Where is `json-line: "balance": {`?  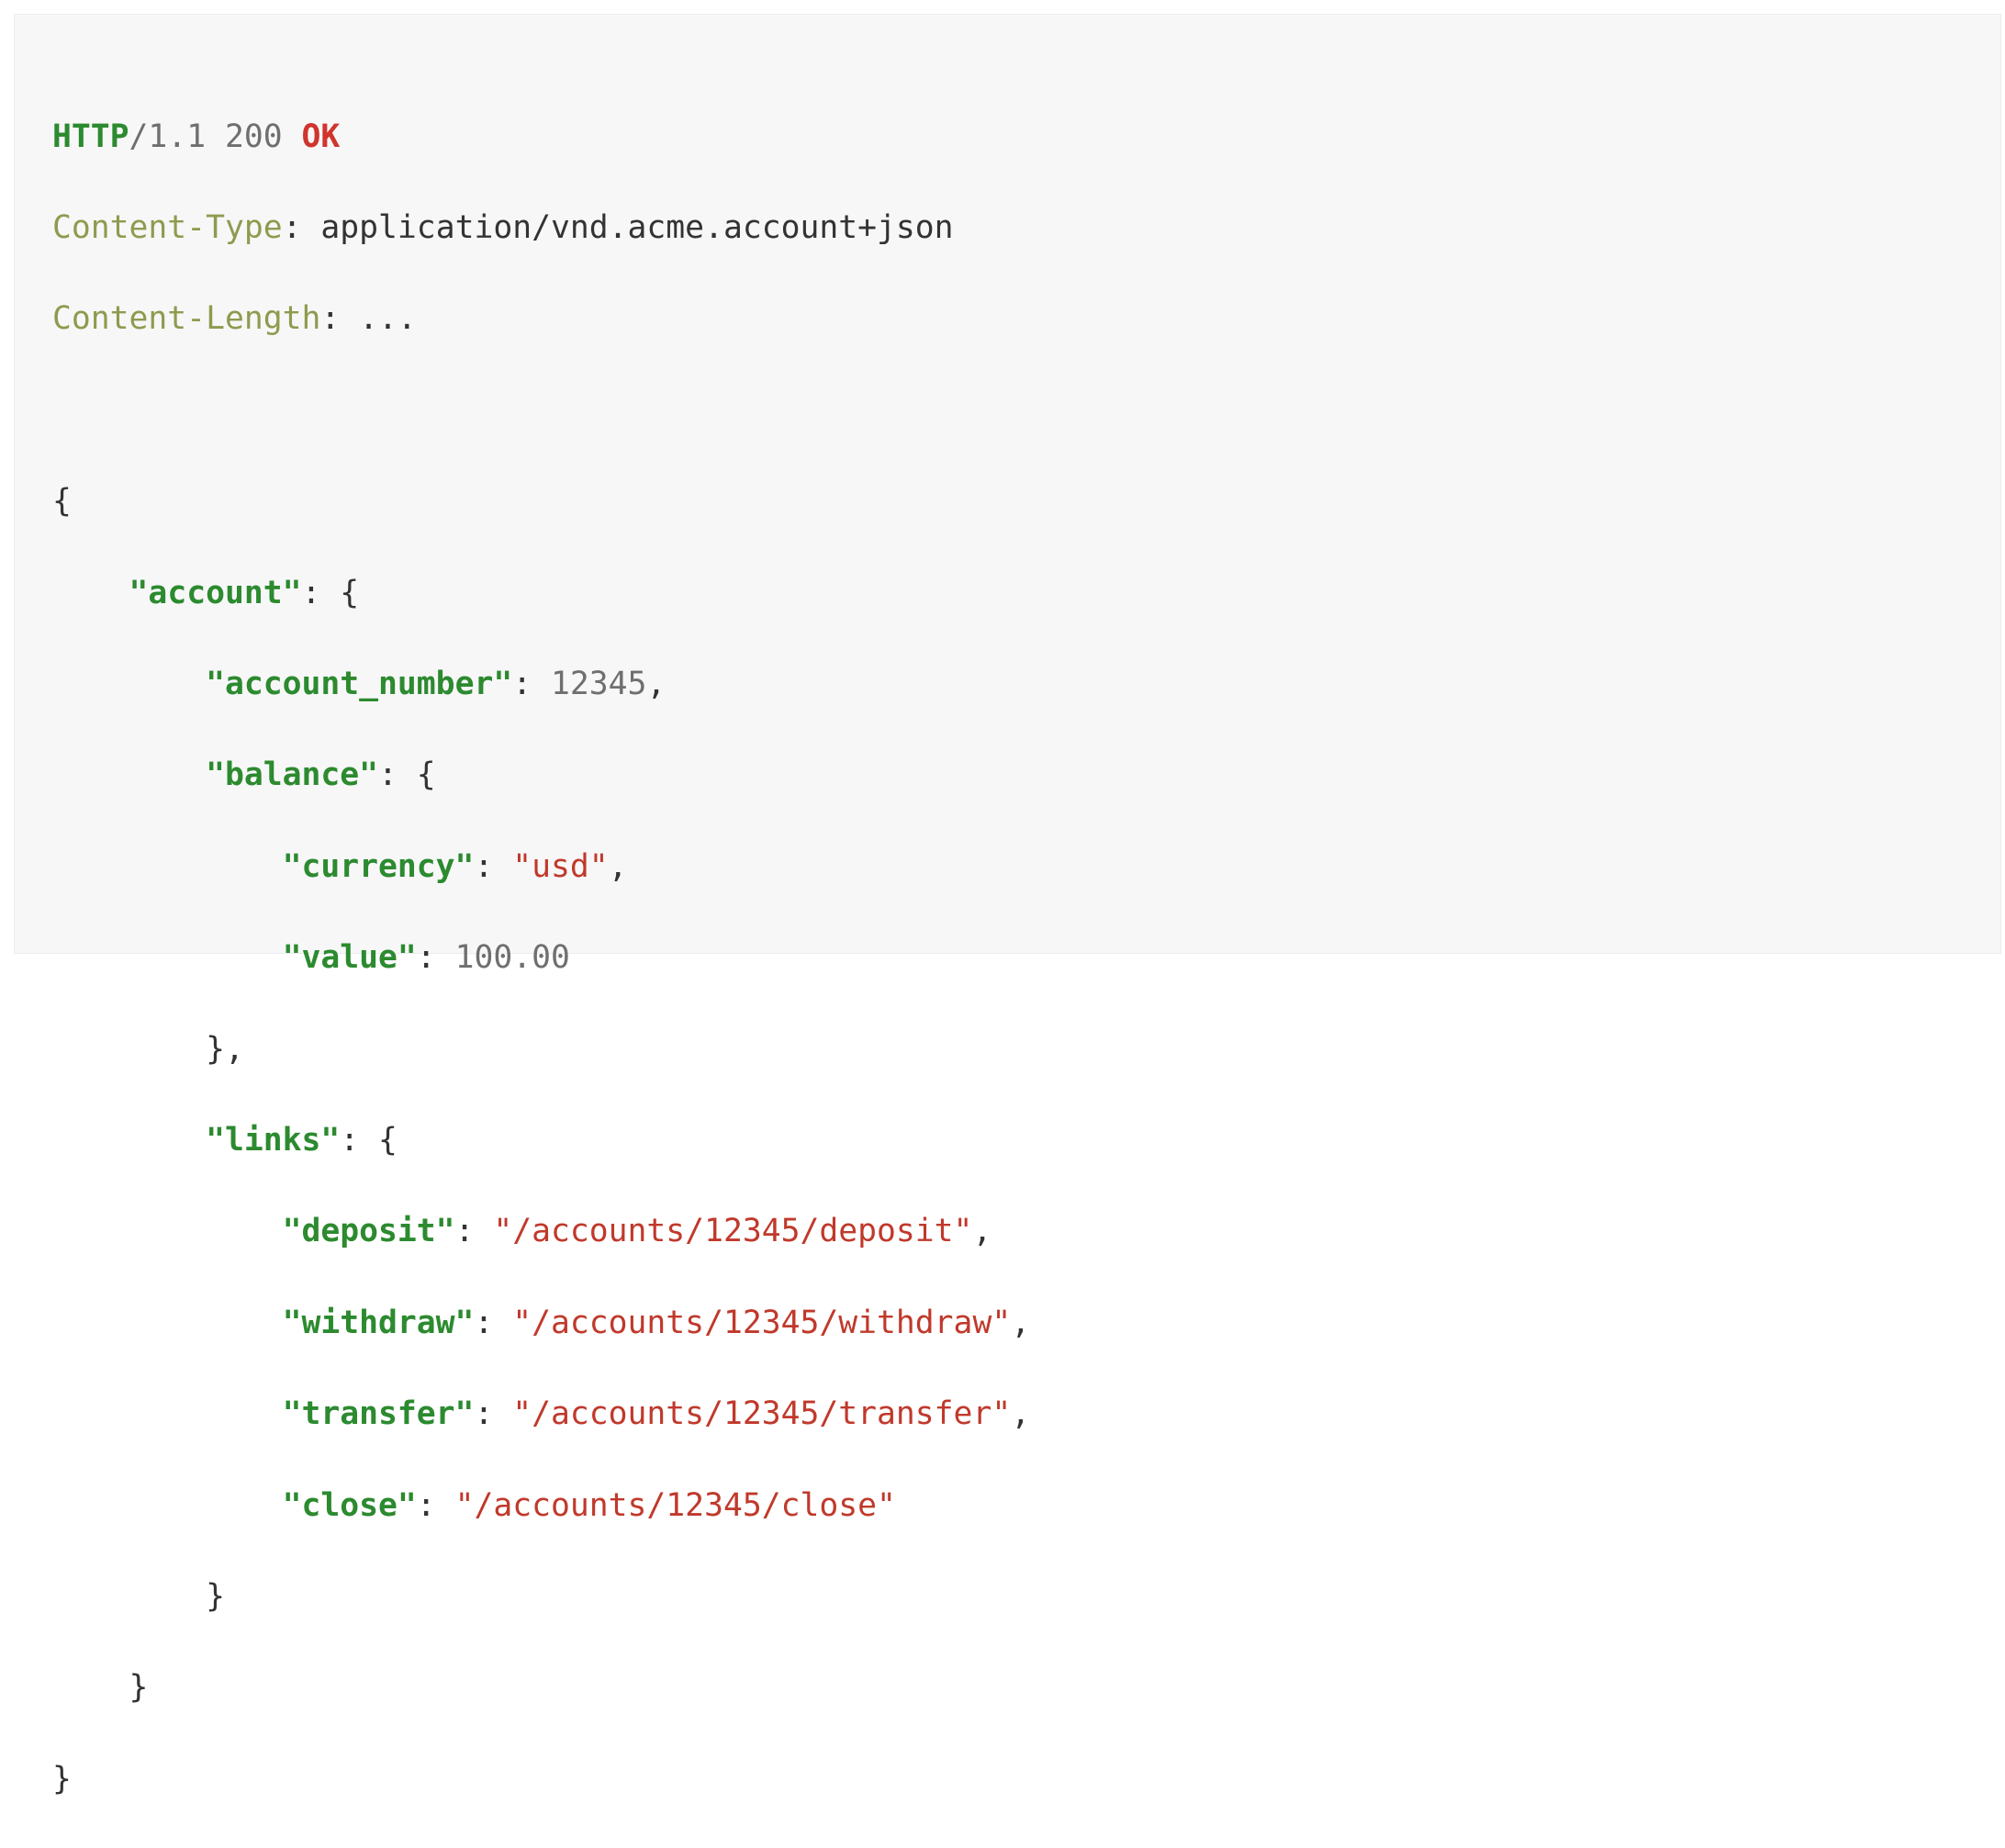 json-line: "balance": { is located at coordinates (541, 776).